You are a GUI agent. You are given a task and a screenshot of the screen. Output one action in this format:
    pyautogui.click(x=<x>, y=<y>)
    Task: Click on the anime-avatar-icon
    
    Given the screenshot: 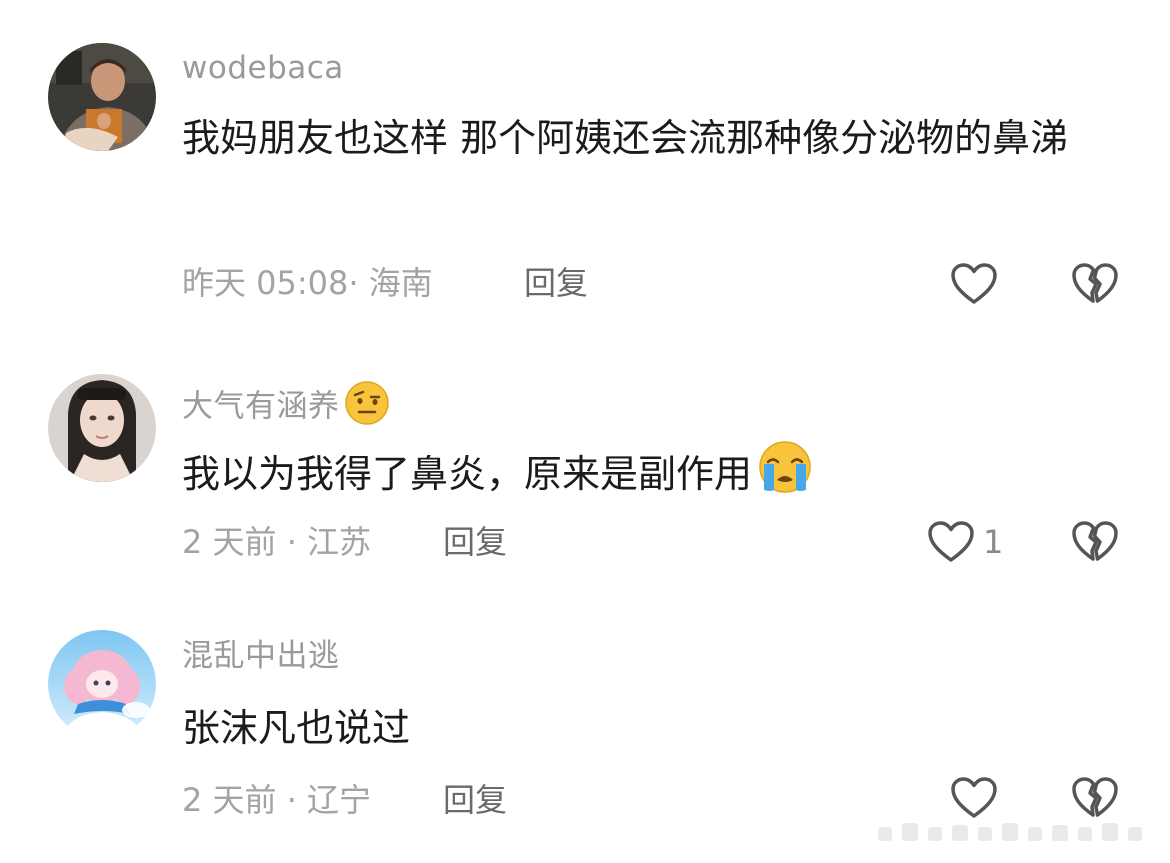 What is the action you would take?
    pyautogui.click(x=102, y=684)
    